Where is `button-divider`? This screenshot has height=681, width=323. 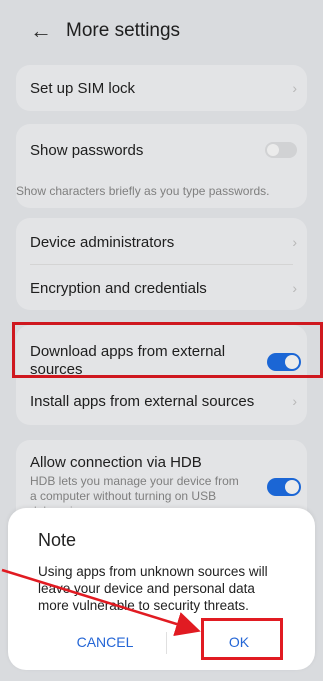 button-divider is located at coordinates (166, 643).